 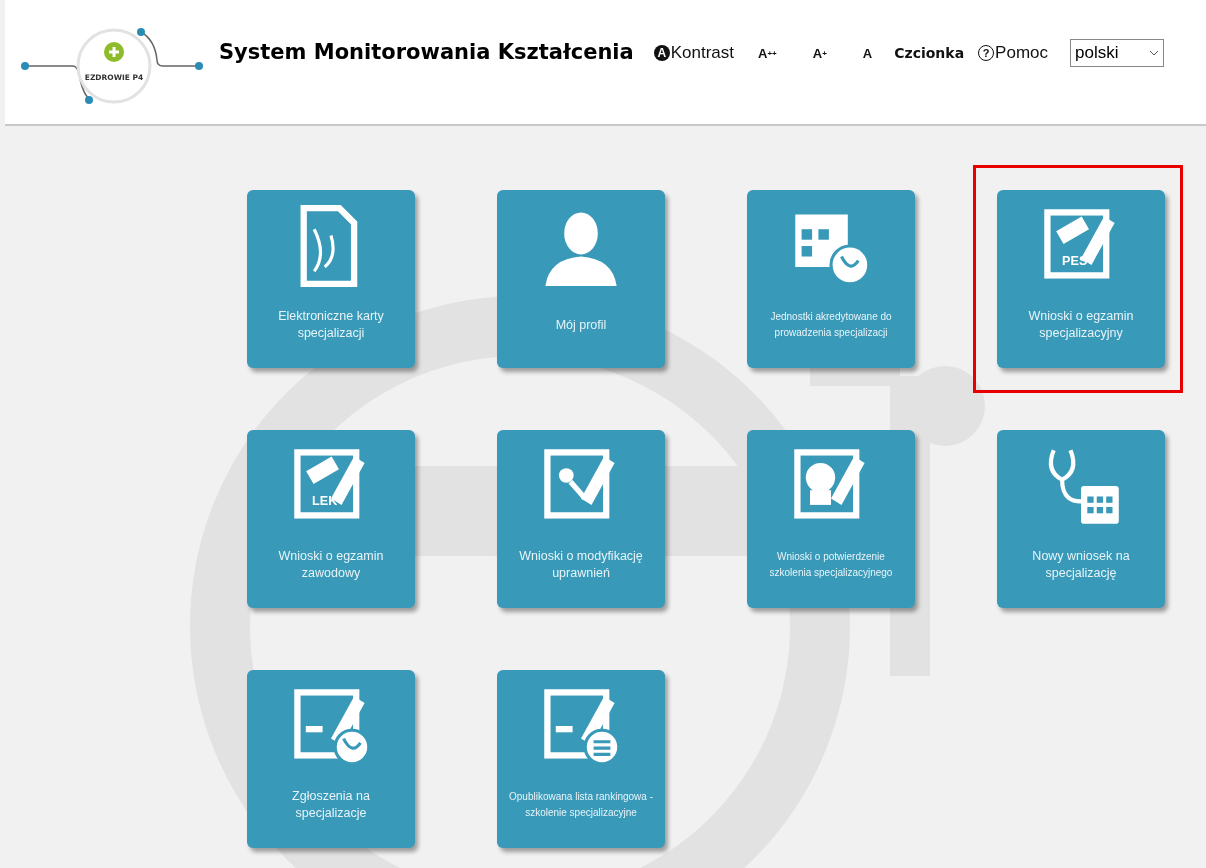 I want to click on contrast-button: A Kontrast, so click(x=694, y=53).